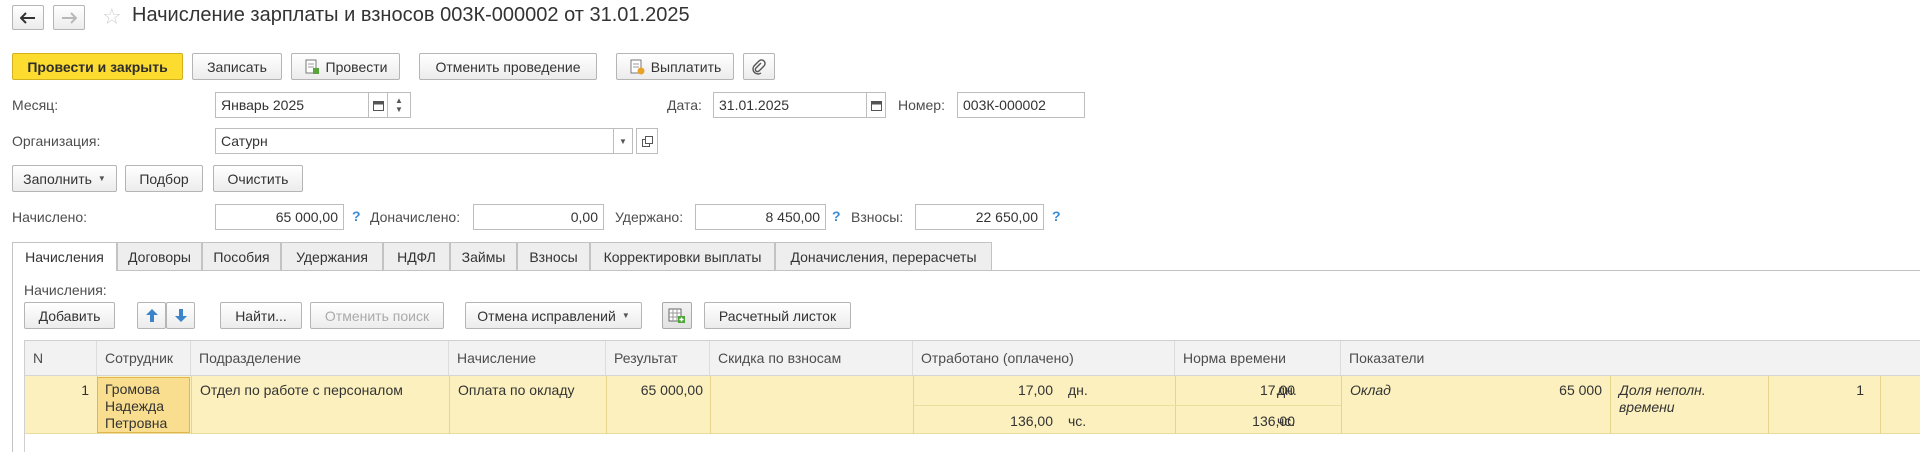 The width and height of the screenshot is (1920, 452). I want to click on back-button, so click(28, 17).